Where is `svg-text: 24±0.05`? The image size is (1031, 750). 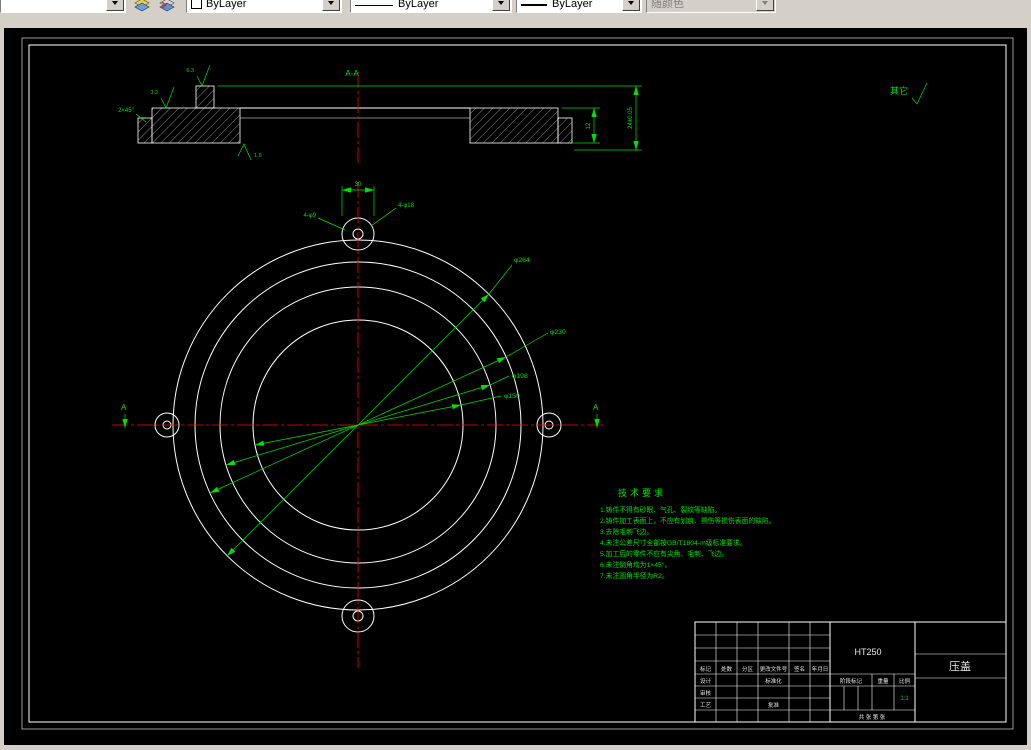 svg-text: 24±0.05 is located at coordinates (631, 118).